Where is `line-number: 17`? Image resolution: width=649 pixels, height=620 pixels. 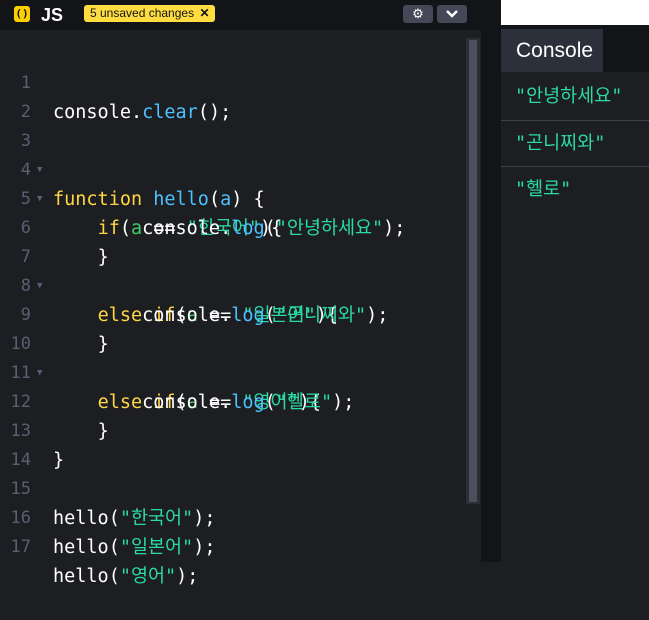 line-number: 17 is located at coordinates (20, 547).